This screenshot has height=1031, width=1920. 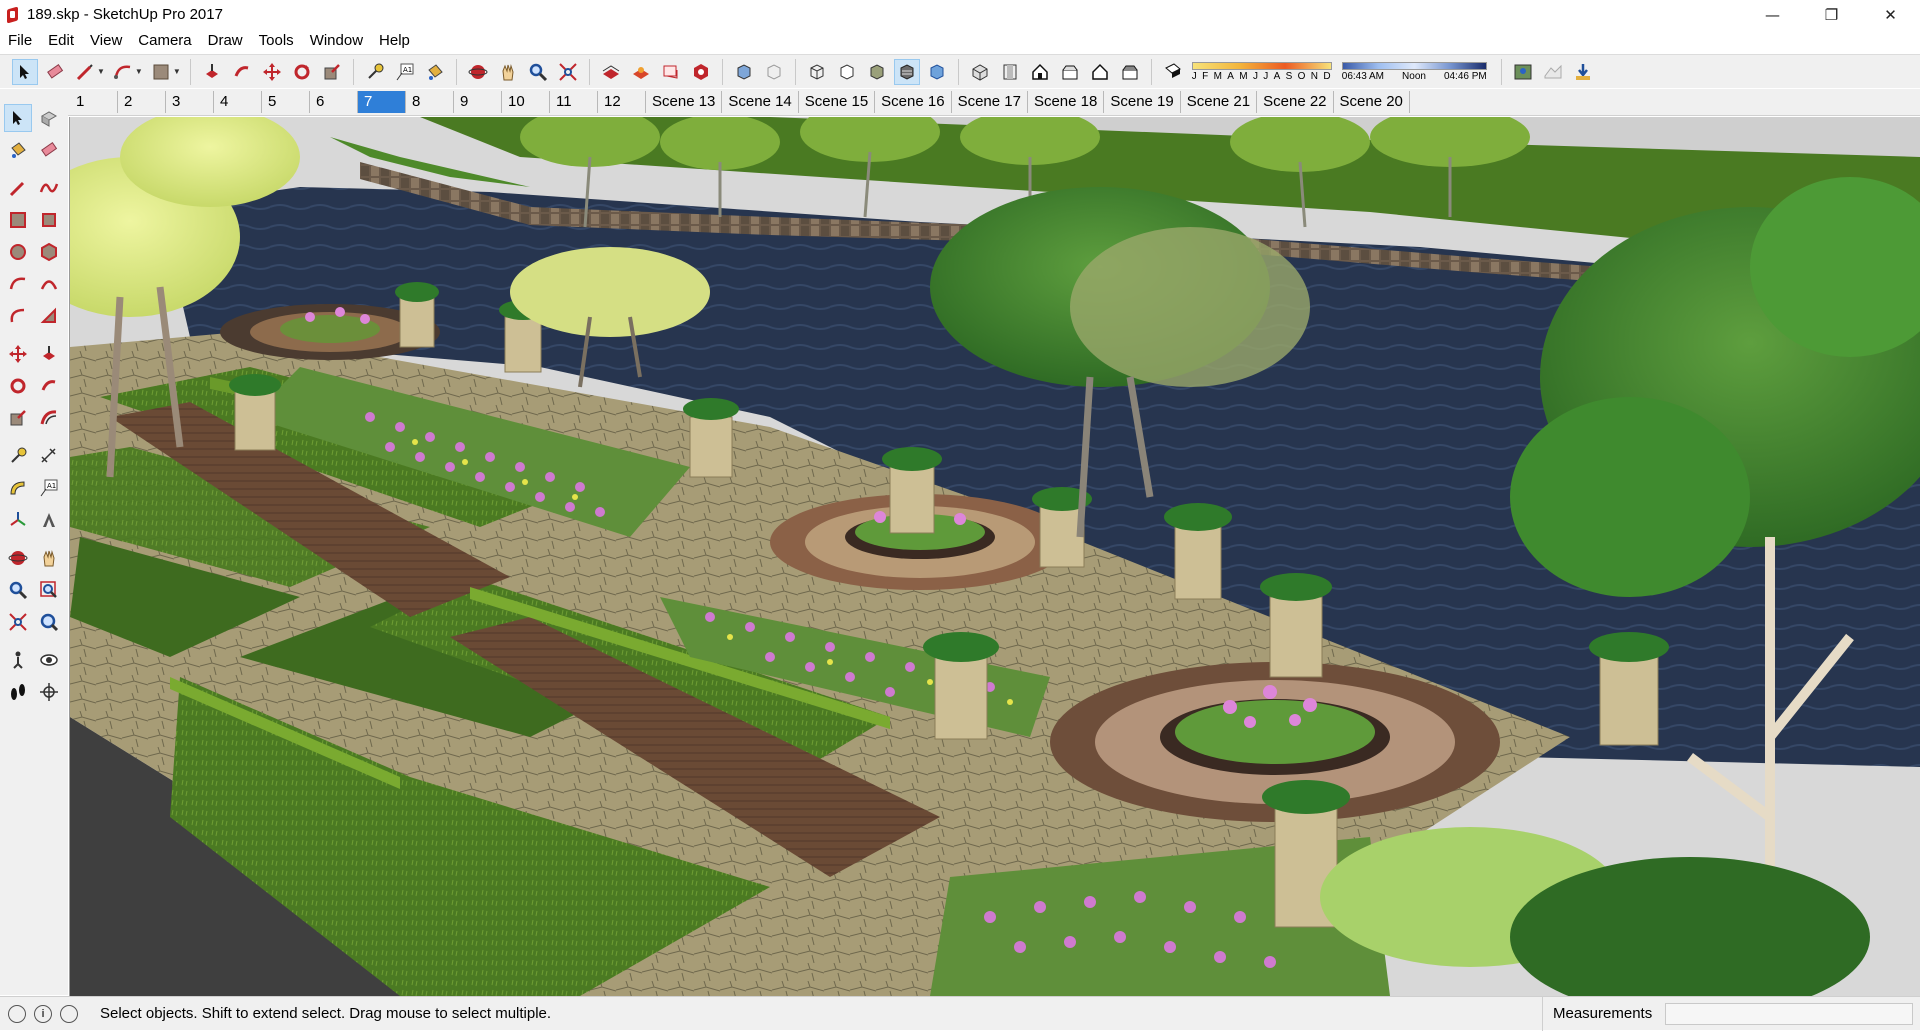 What do you see at coordinates (837, 102) in the screenshot?
I see `scene-tab: Scene 15` at bounding box center [837, 102].